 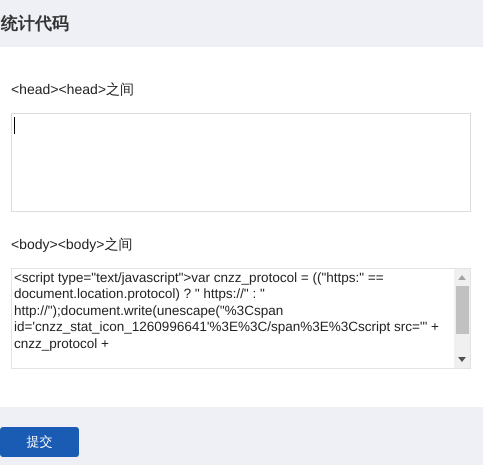 I want to click on submit-button: 提交, so click(x=39, y=442).